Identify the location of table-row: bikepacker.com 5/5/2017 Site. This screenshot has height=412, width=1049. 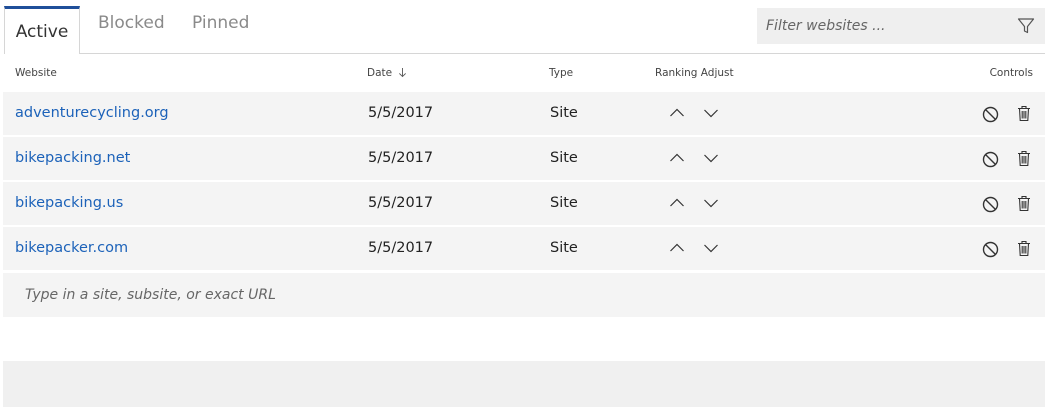
(524, 249).